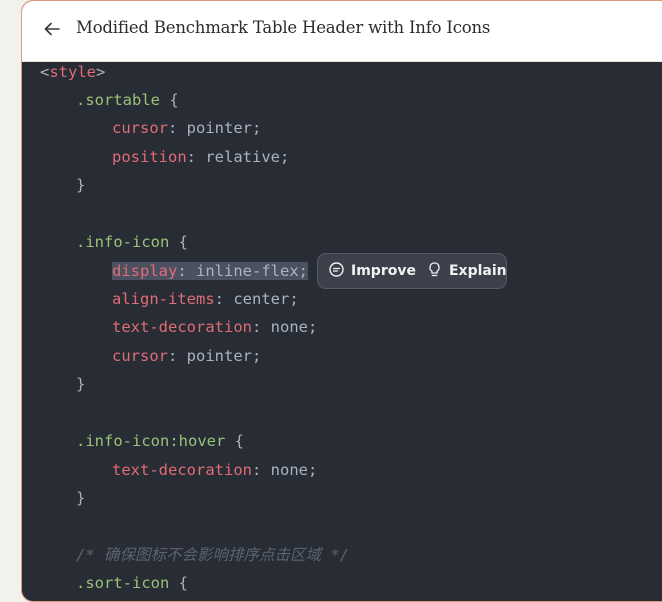  I want to click on explain-button: Explain, so click(466, 271).